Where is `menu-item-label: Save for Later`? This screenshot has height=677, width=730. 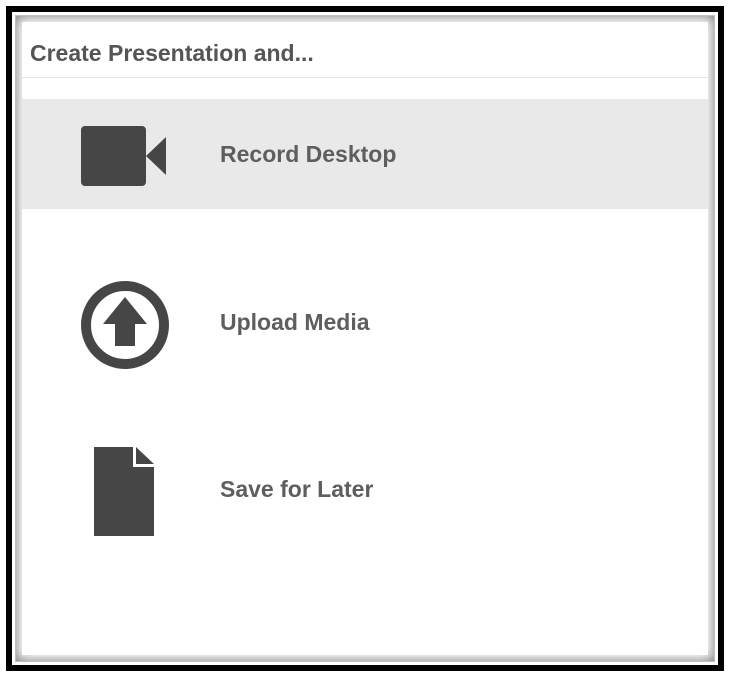 menu-item-label: Save for Later is located at coordinates (297, 489).